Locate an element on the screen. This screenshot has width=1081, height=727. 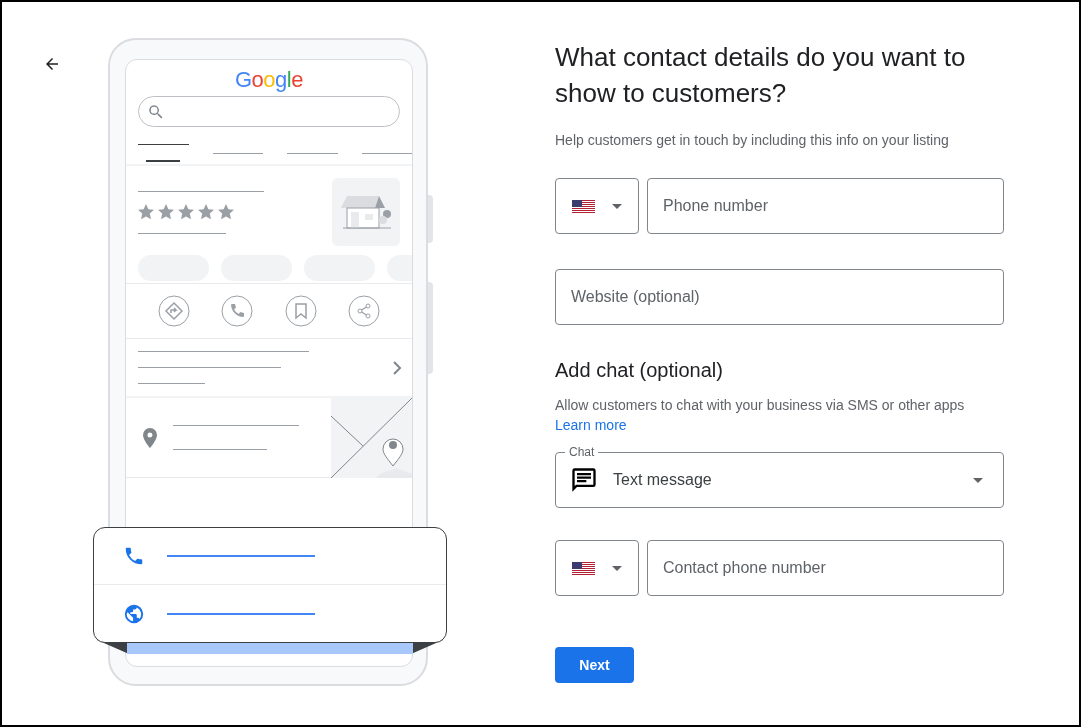
location-pin-icon is located at coordinates (150, 437).